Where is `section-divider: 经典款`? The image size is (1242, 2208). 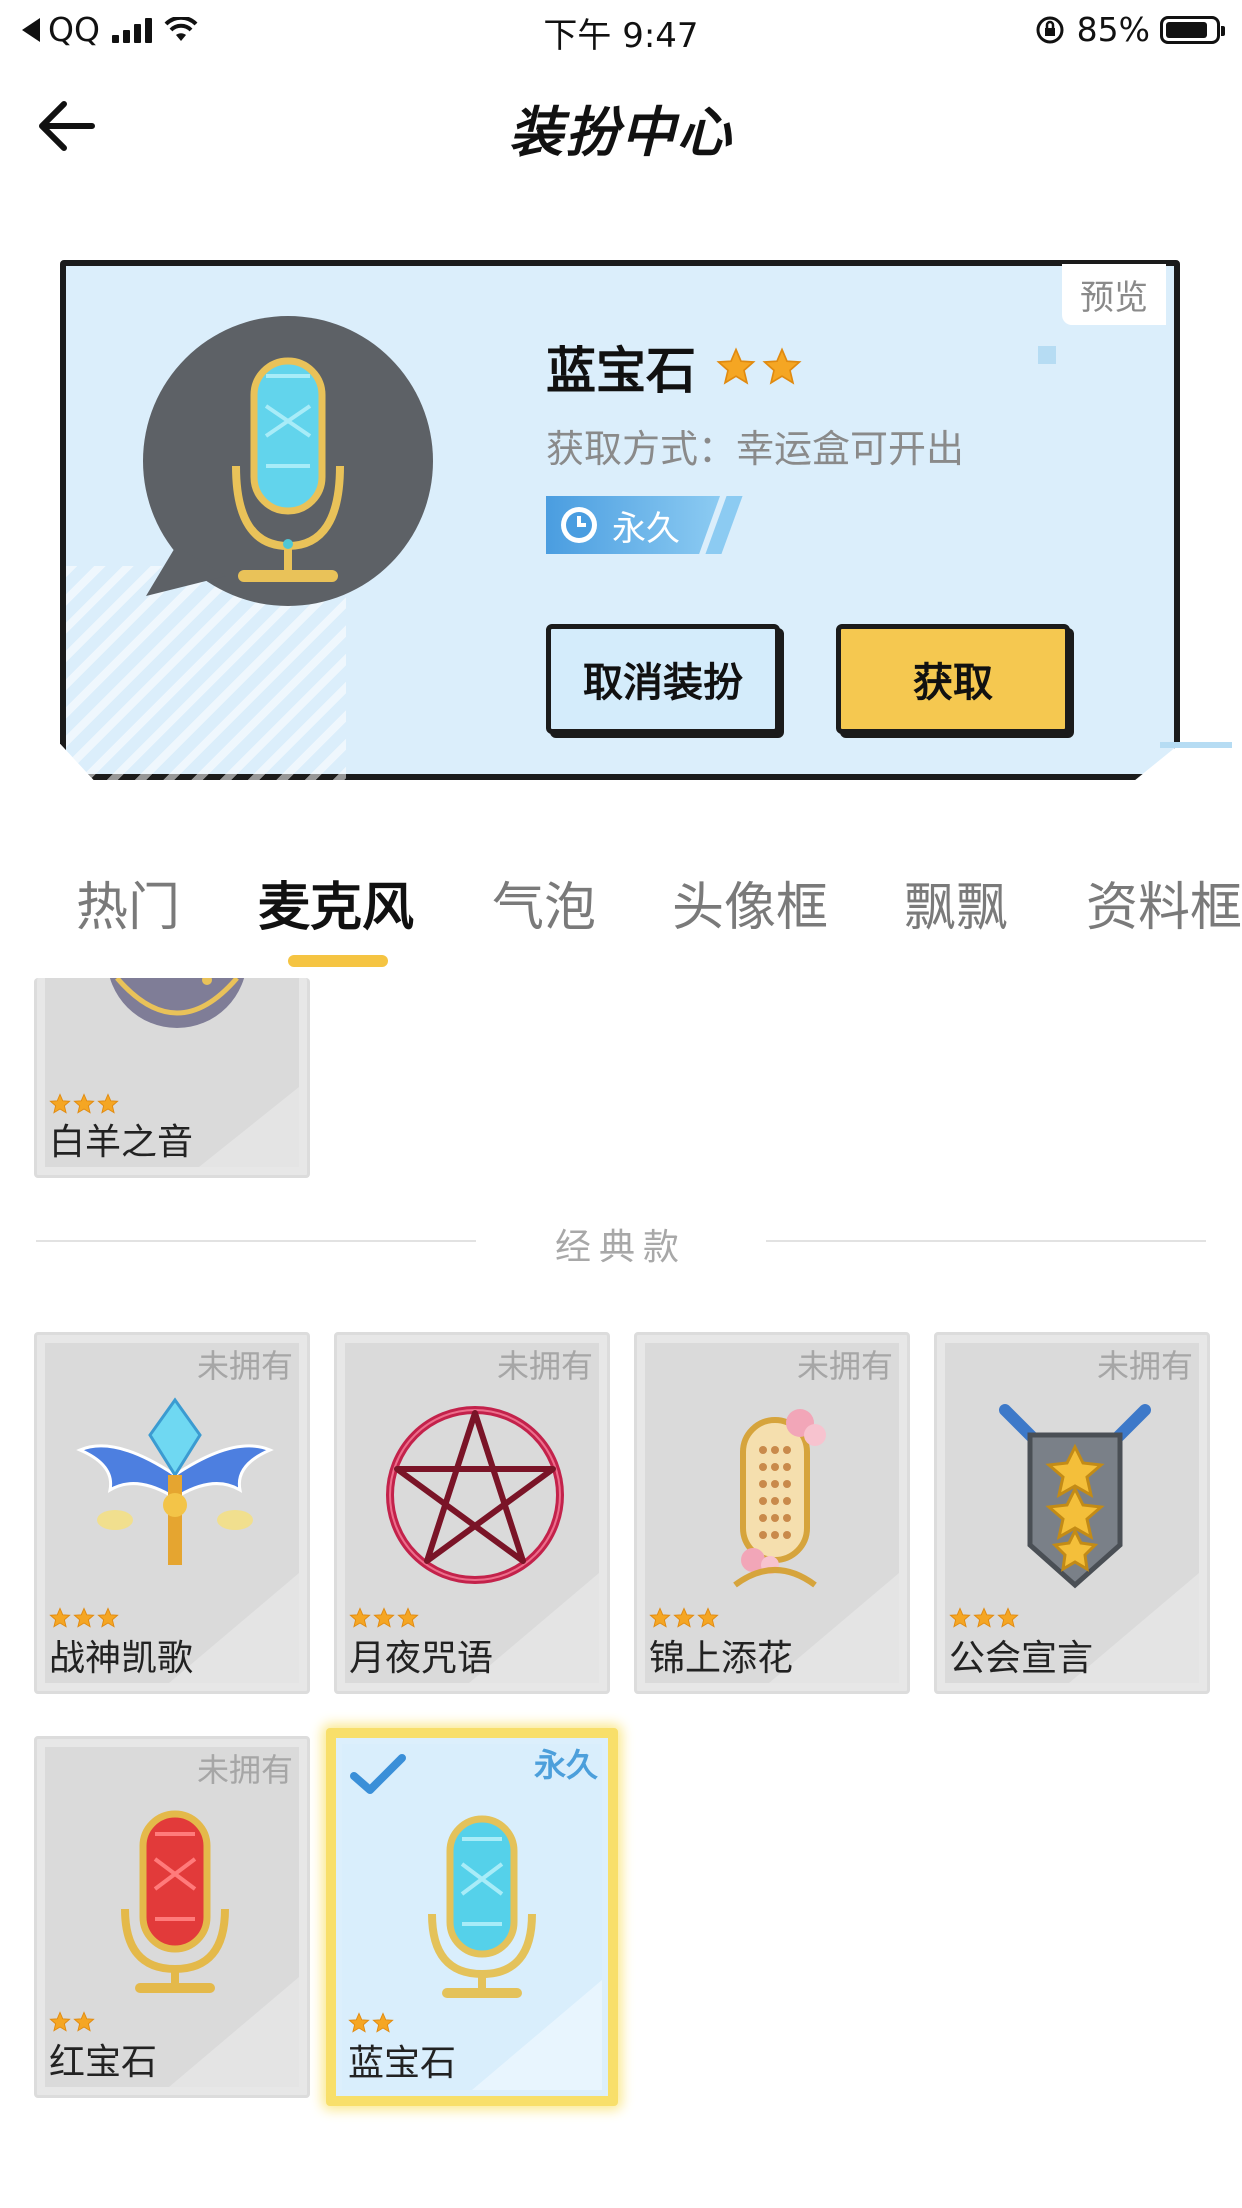
section-divider: 经典款 is located at coordinates (621, 1248).